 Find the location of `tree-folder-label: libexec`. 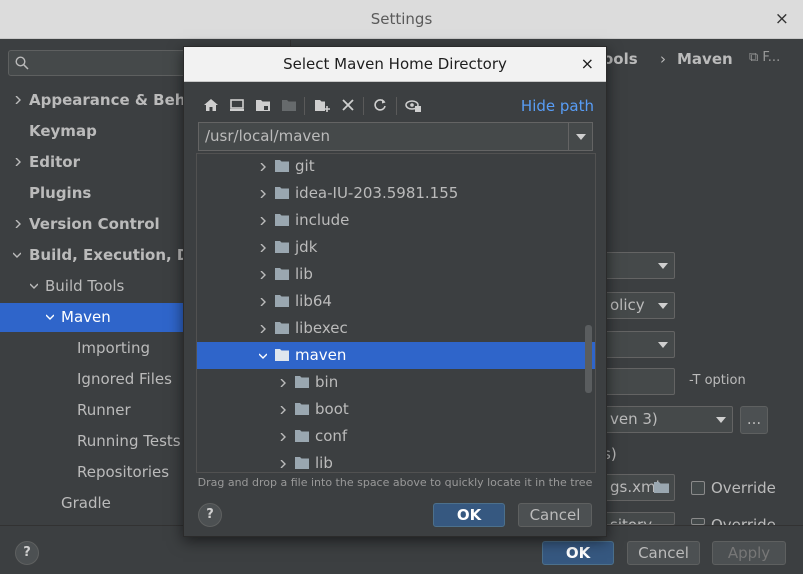

tree-folder-label: libexec is located at coordinates (321, 328).